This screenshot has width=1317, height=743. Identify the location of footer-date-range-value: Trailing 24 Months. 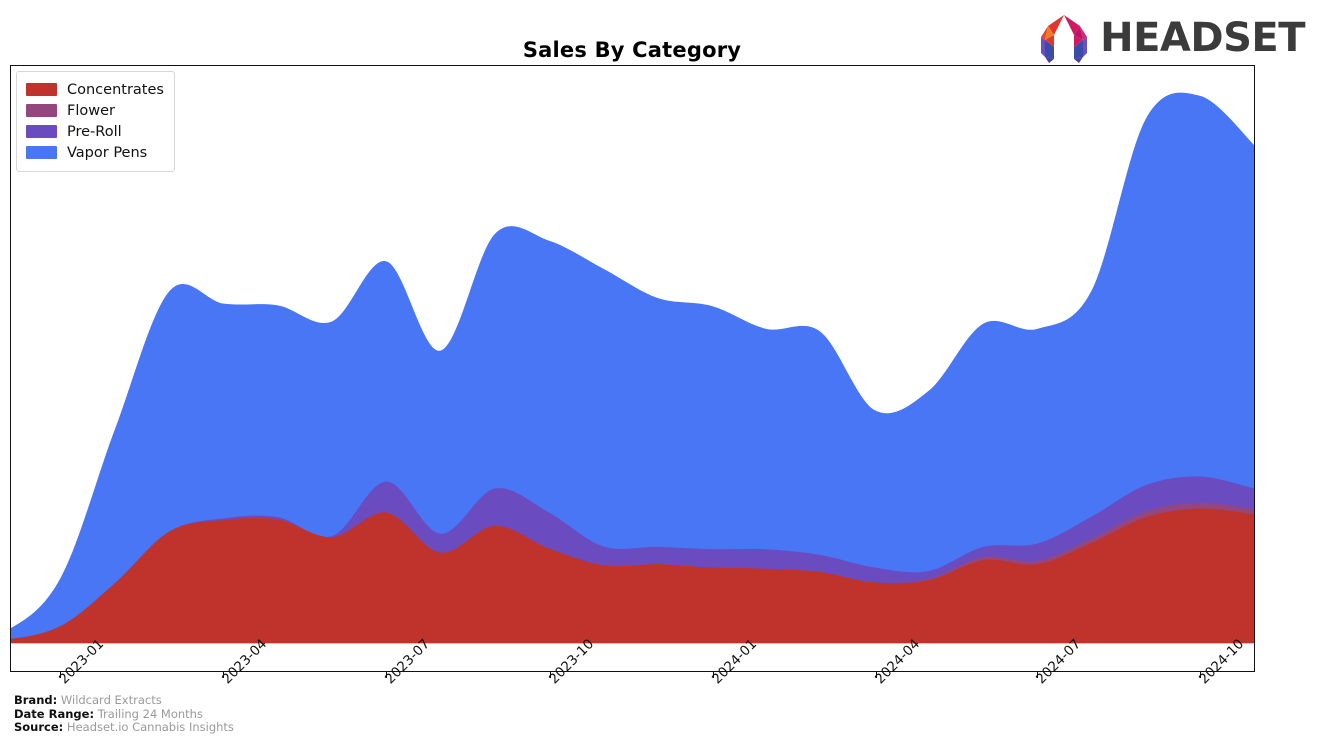
(150, 713).